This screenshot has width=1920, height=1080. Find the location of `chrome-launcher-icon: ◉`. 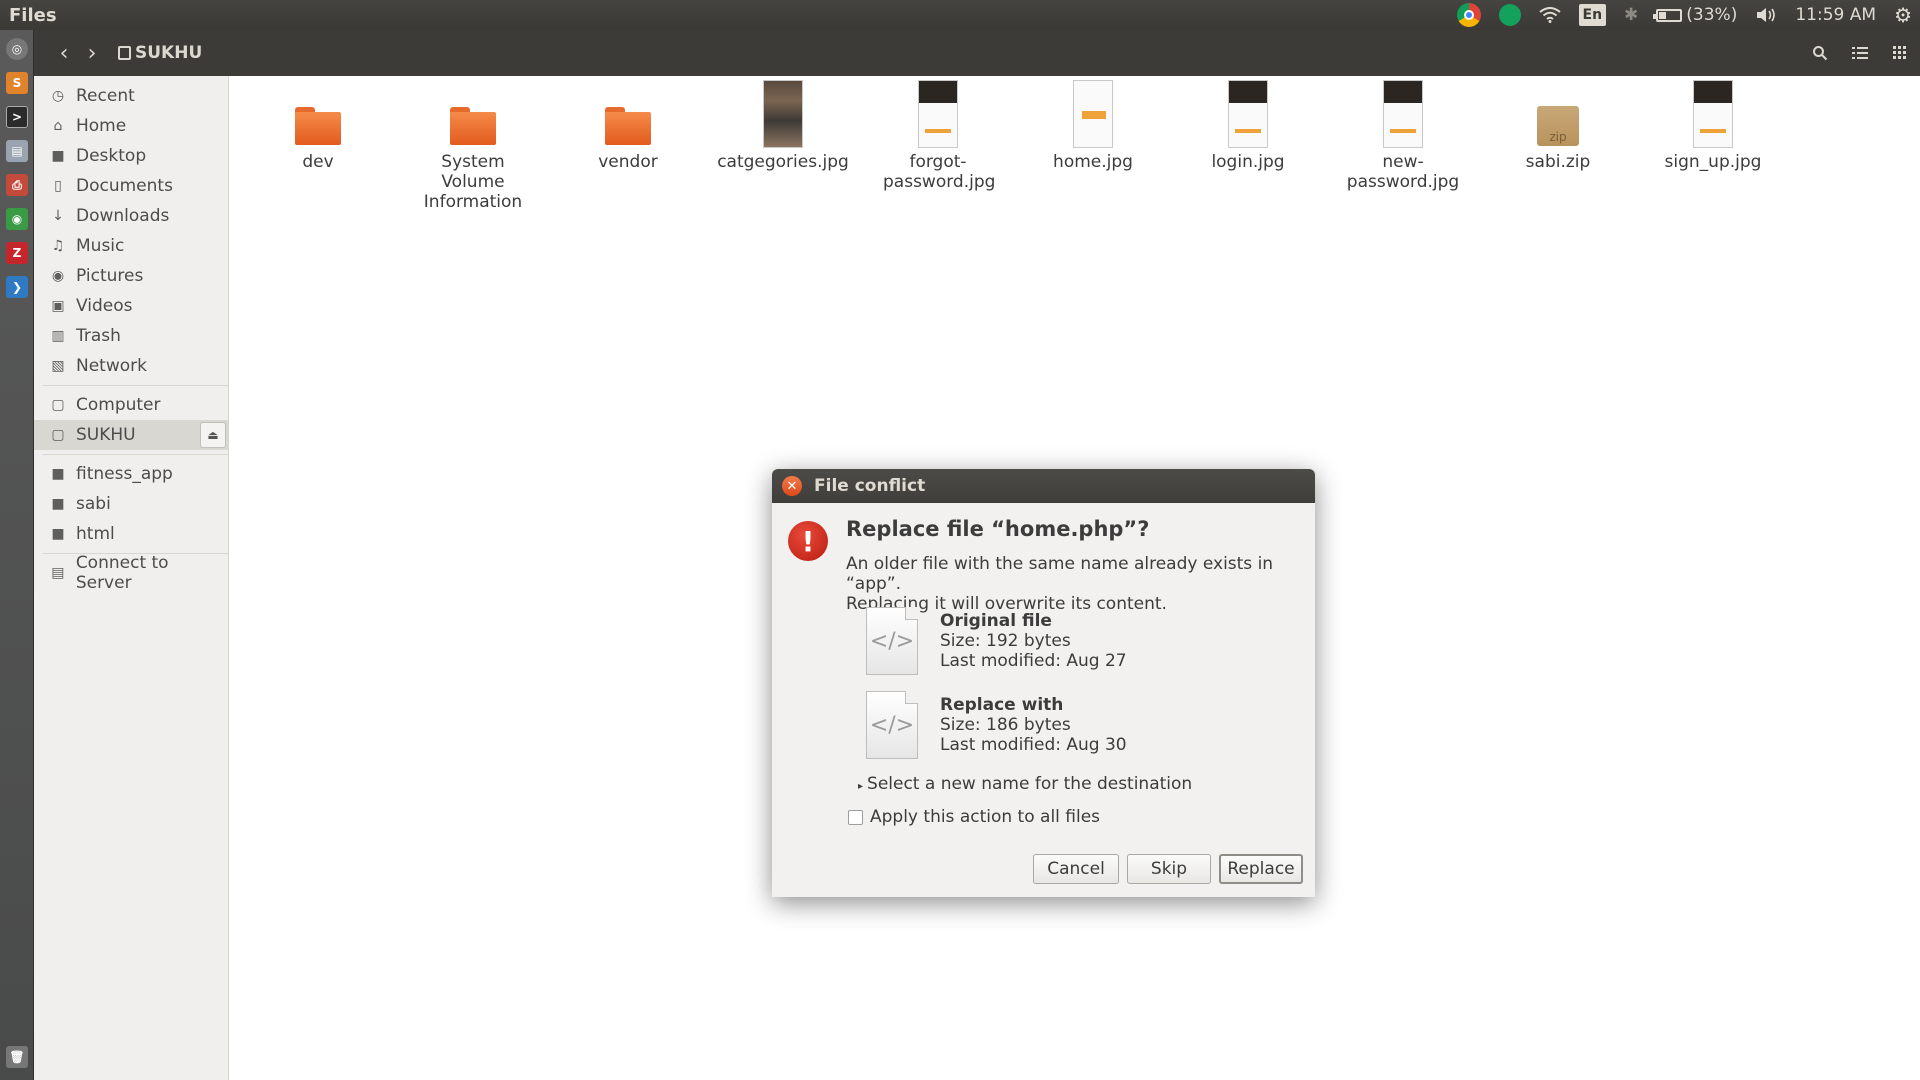

chrome-launcher-icon: ◉ is located at coordinates (17, 219).